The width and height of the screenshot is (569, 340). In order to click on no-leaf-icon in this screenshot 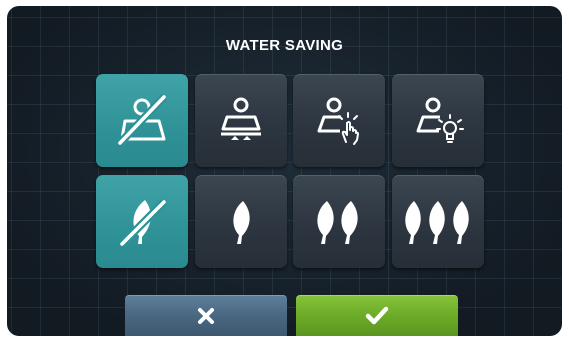, I will do `click(143, 222)`.